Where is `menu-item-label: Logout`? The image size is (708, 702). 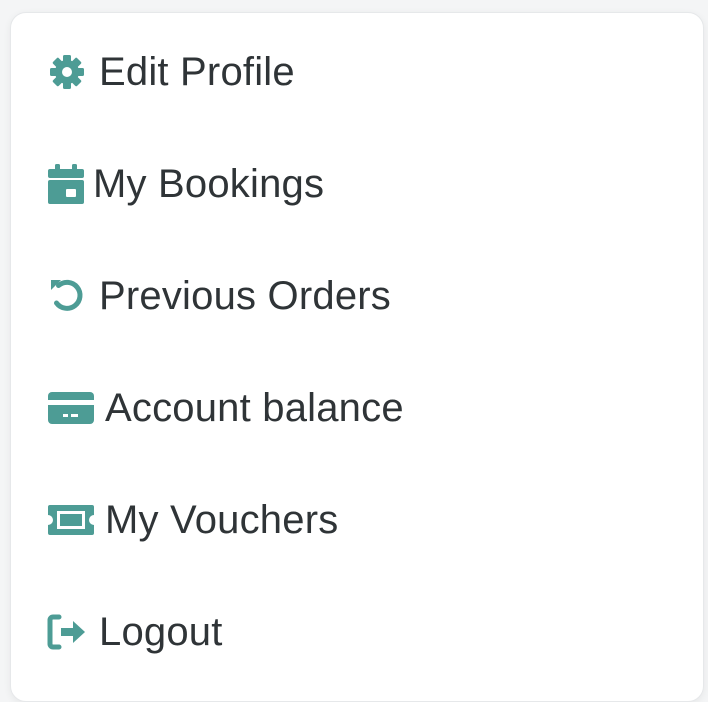
menu-item-label: Logout is located at coordinates (161, 631).